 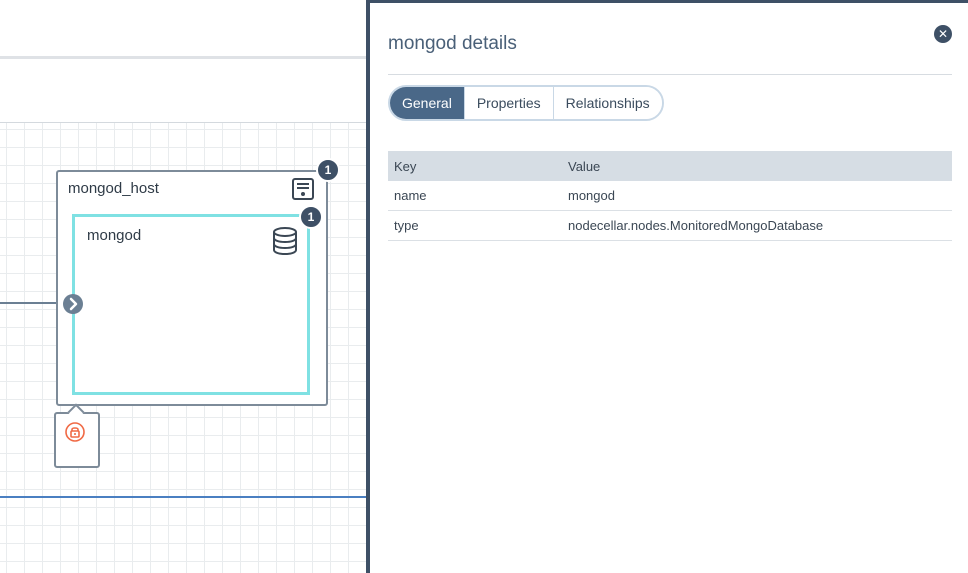 I want to click on database-icon, so click(x=285, y=241).